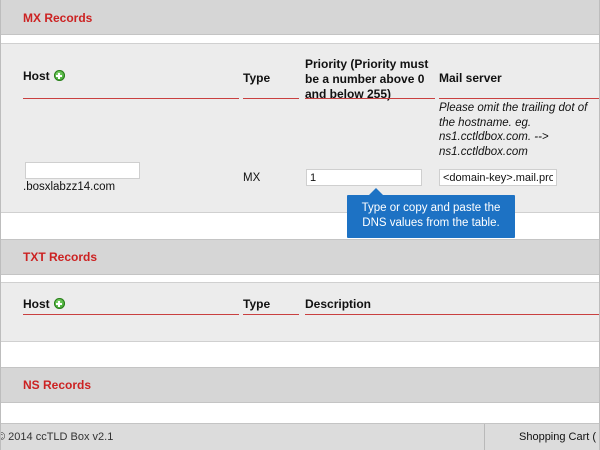 The height and width of the screenshot is (450, 600). What do you see at coordinates (300, 257) in the screenshot?
I see `txt-records-header: TXT Records` at bounding box center [300, 257].